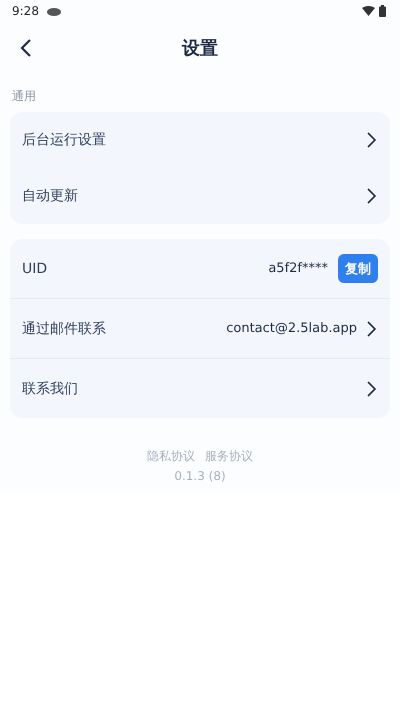  I want to click on version-text: 0.1.3 (8), so click(200, 476).